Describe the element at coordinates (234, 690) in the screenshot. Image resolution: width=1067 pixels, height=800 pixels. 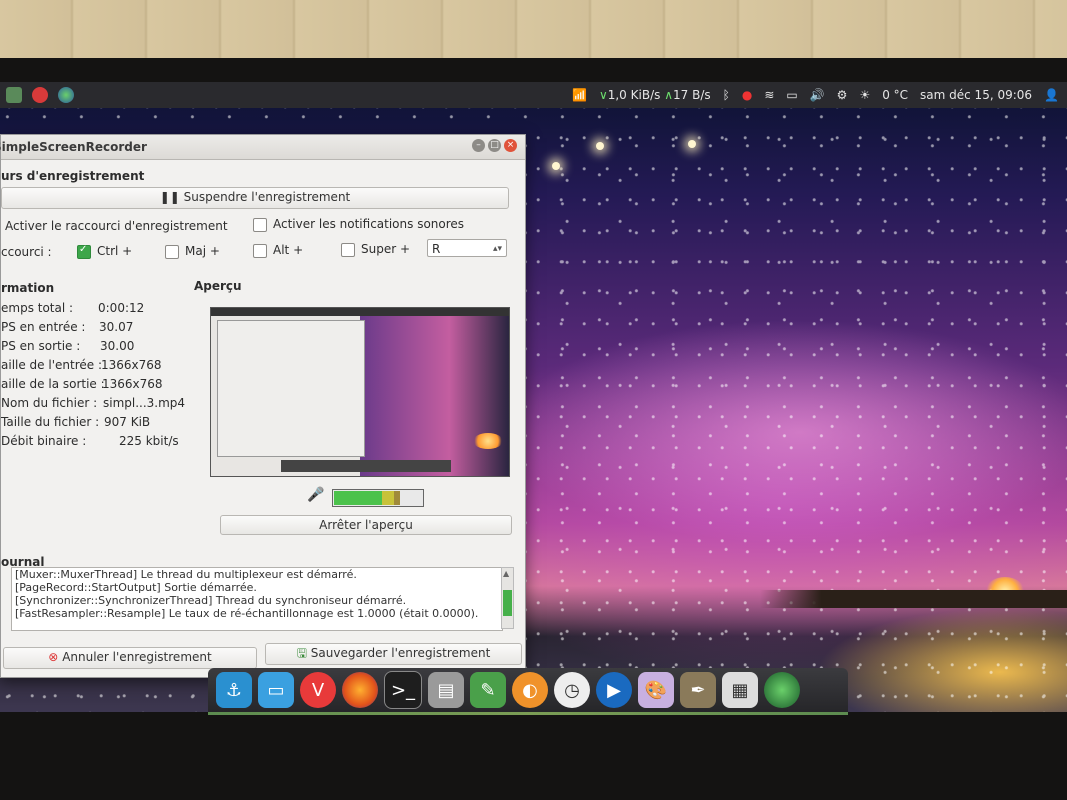
I see `anchor-launcher-icon: ⚓` at that location.